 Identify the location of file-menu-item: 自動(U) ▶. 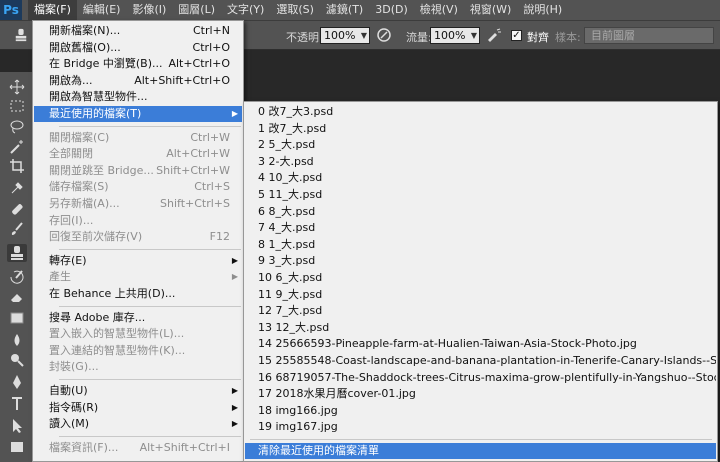
(138, 391).